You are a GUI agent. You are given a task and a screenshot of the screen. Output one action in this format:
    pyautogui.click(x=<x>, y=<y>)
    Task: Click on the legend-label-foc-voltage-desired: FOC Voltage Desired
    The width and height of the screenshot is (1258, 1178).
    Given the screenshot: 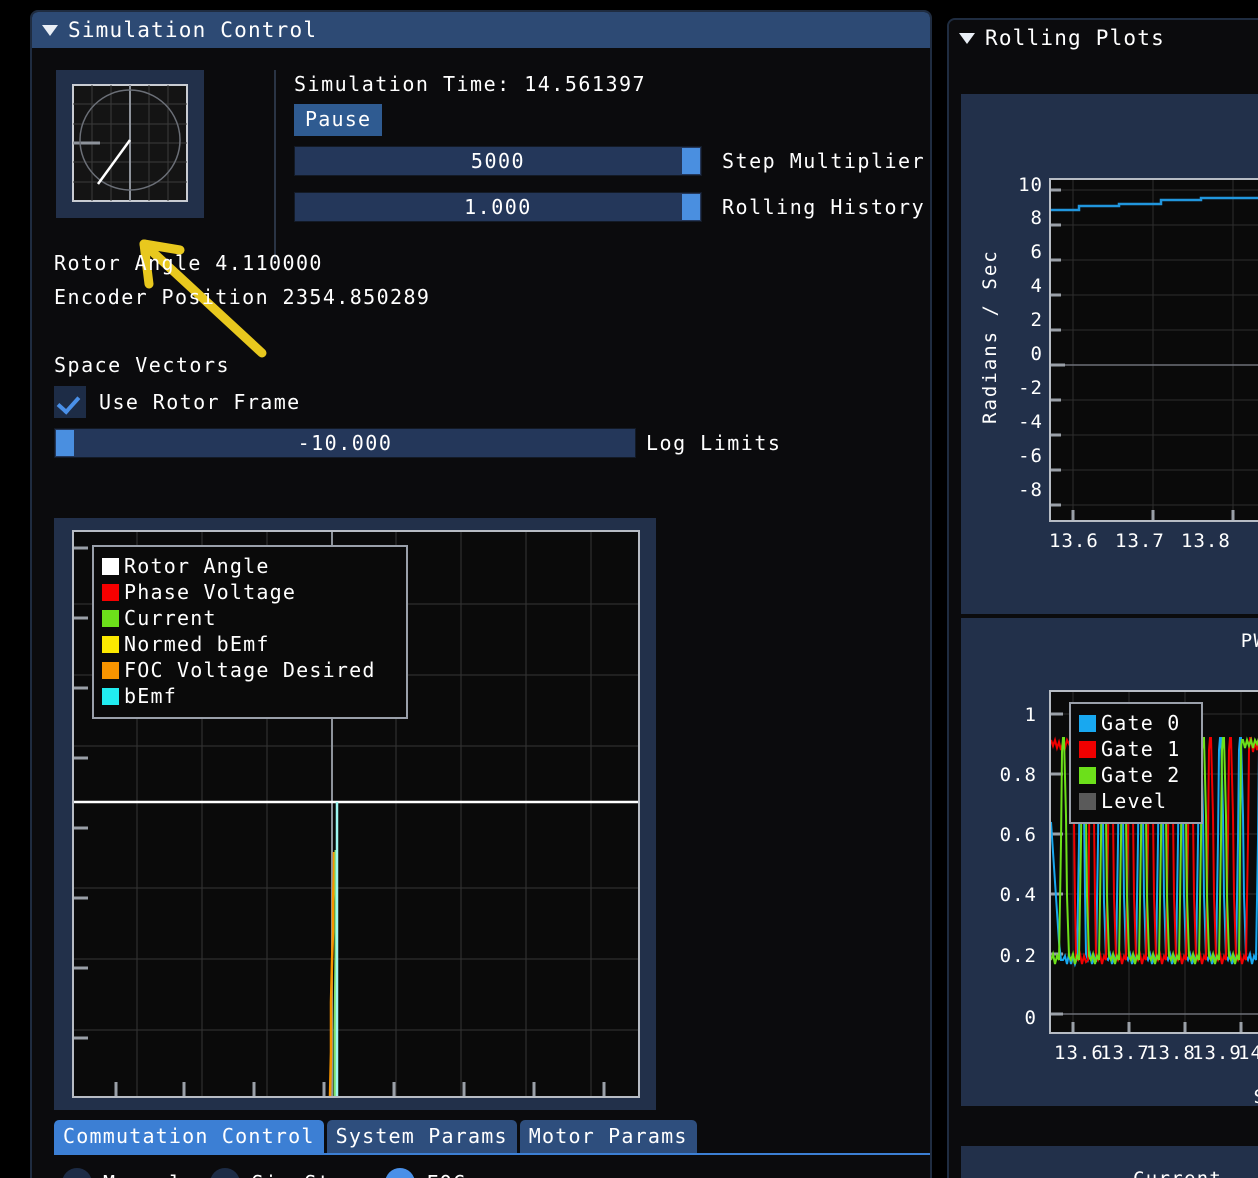 What is the action you would take?
    pyautogui.click(x=250, y=670)
    